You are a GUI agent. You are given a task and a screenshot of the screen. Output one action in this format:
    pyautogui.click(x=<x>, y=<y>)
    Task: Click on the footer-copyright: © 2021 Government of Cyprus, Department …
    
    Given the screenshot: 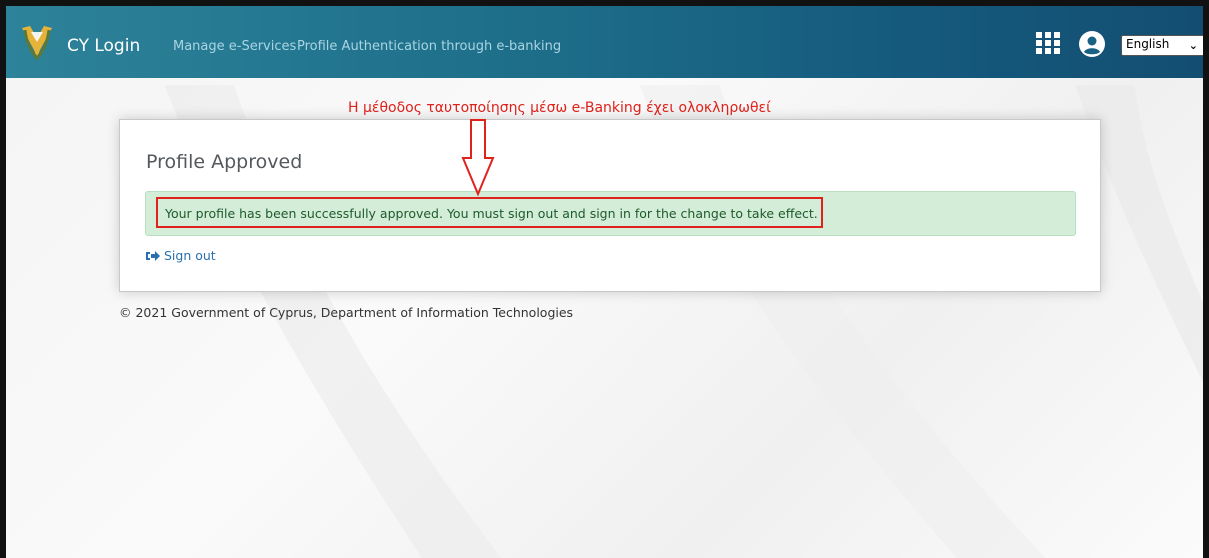 What is the action you would take?
    pyautogui.click(x=346, y=312)
    